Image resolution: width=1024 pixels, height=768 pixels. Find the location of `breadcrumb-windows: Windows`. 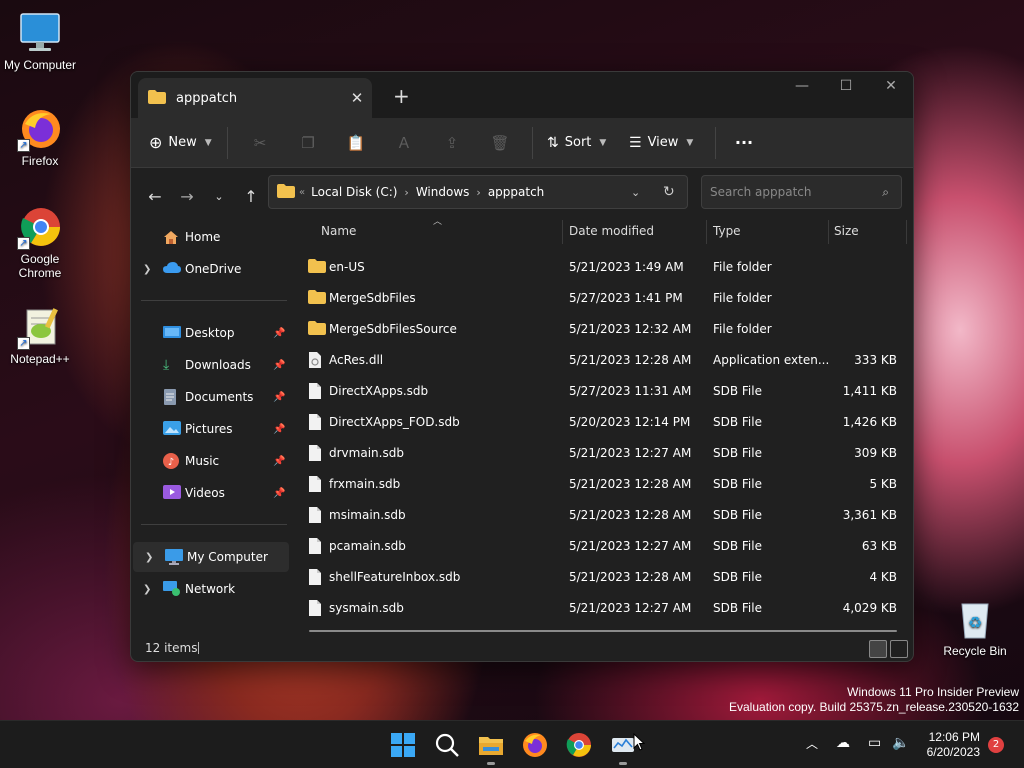

breadcrumb-windows: Windows is located at coordinates (443, 192).